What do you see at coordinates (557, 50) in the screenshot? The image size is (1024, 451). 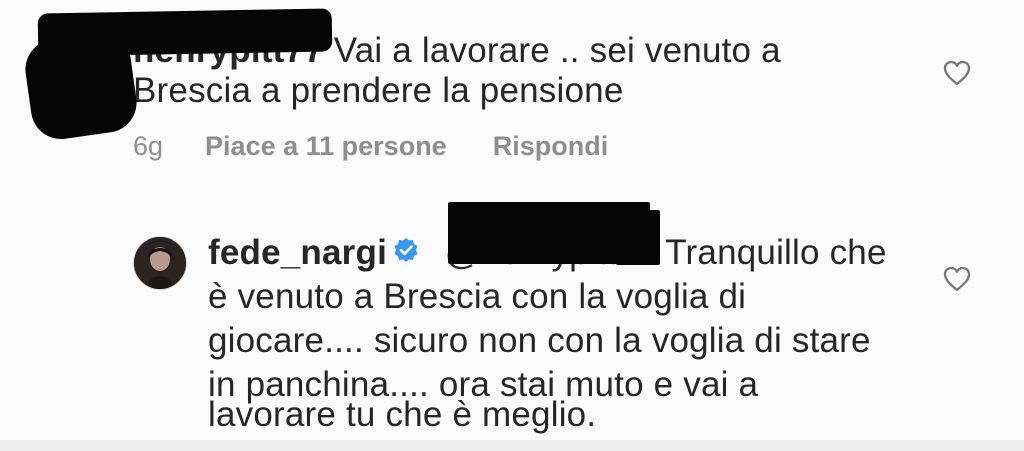 I see `comment-content-line1: Vai a lavorare .. sei venuto a` at bounding box center [557, 50].